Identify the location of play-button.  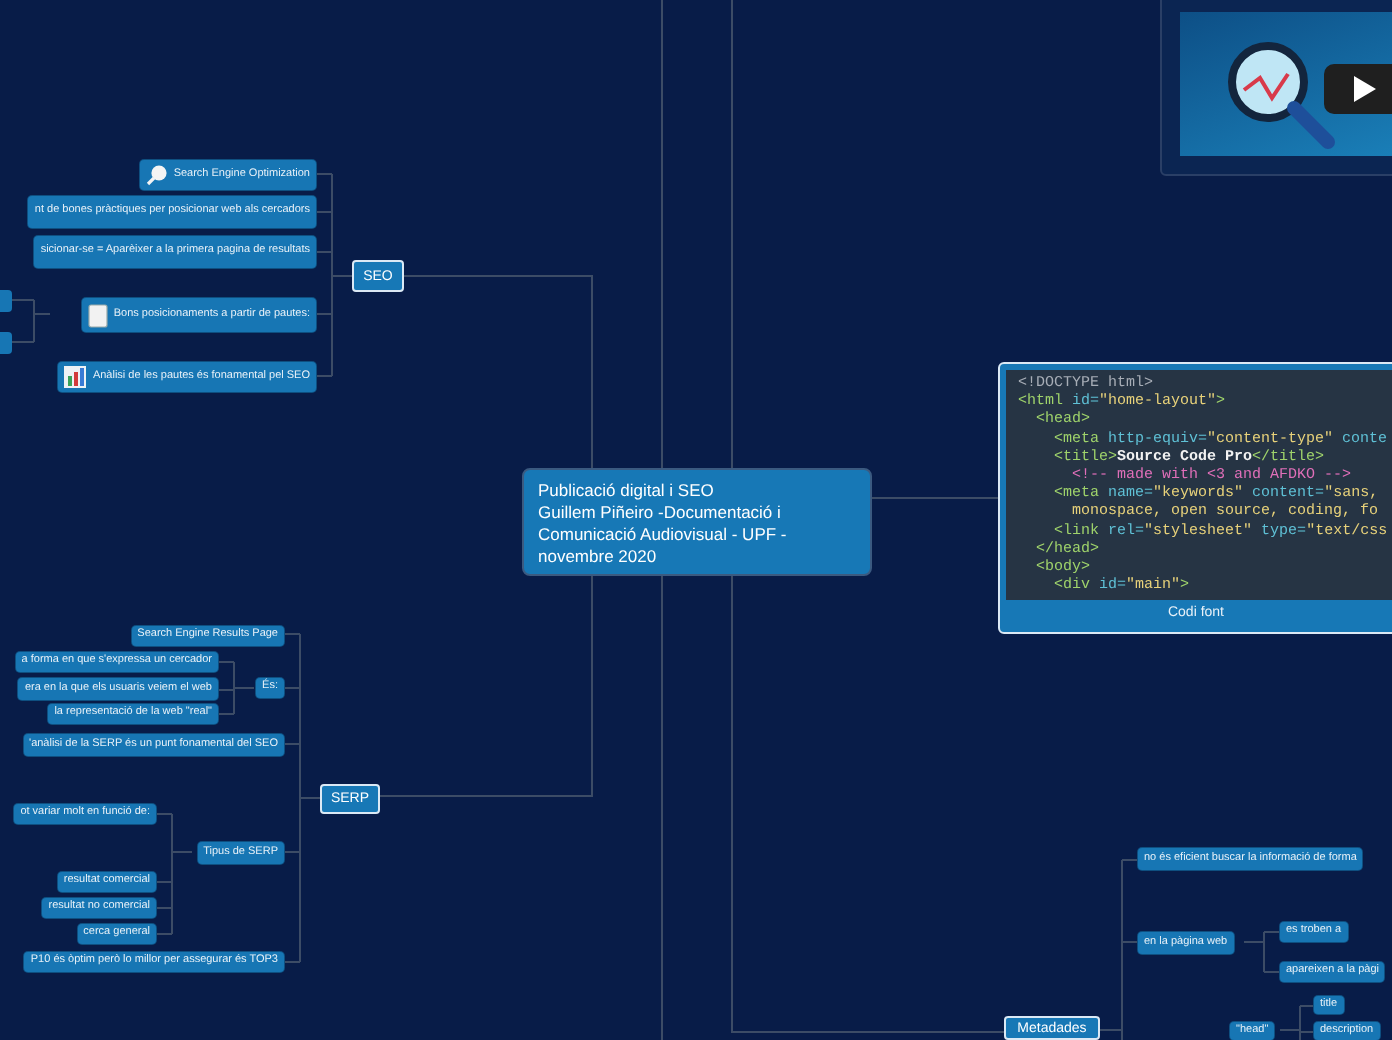
(1358, 89).